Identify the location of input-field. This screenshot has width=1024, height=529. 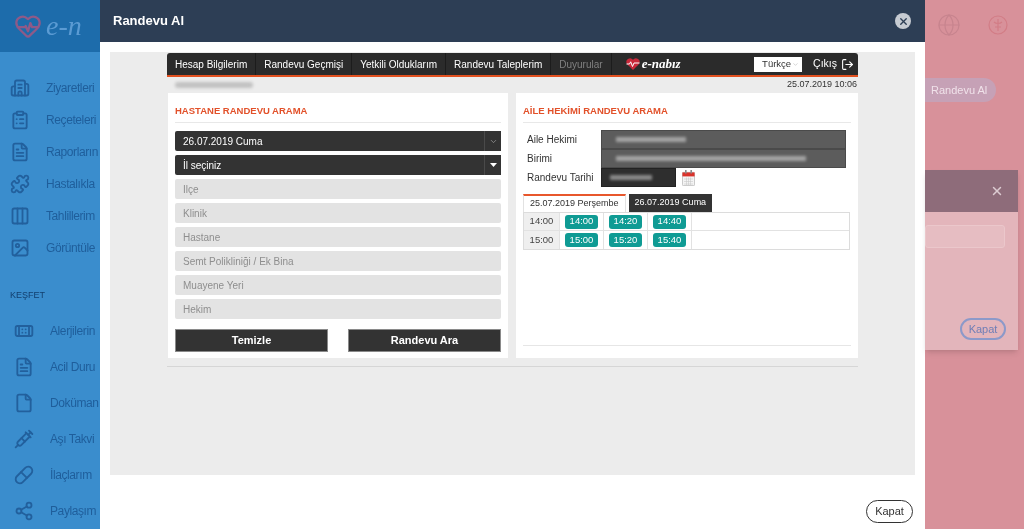
(965, 236).